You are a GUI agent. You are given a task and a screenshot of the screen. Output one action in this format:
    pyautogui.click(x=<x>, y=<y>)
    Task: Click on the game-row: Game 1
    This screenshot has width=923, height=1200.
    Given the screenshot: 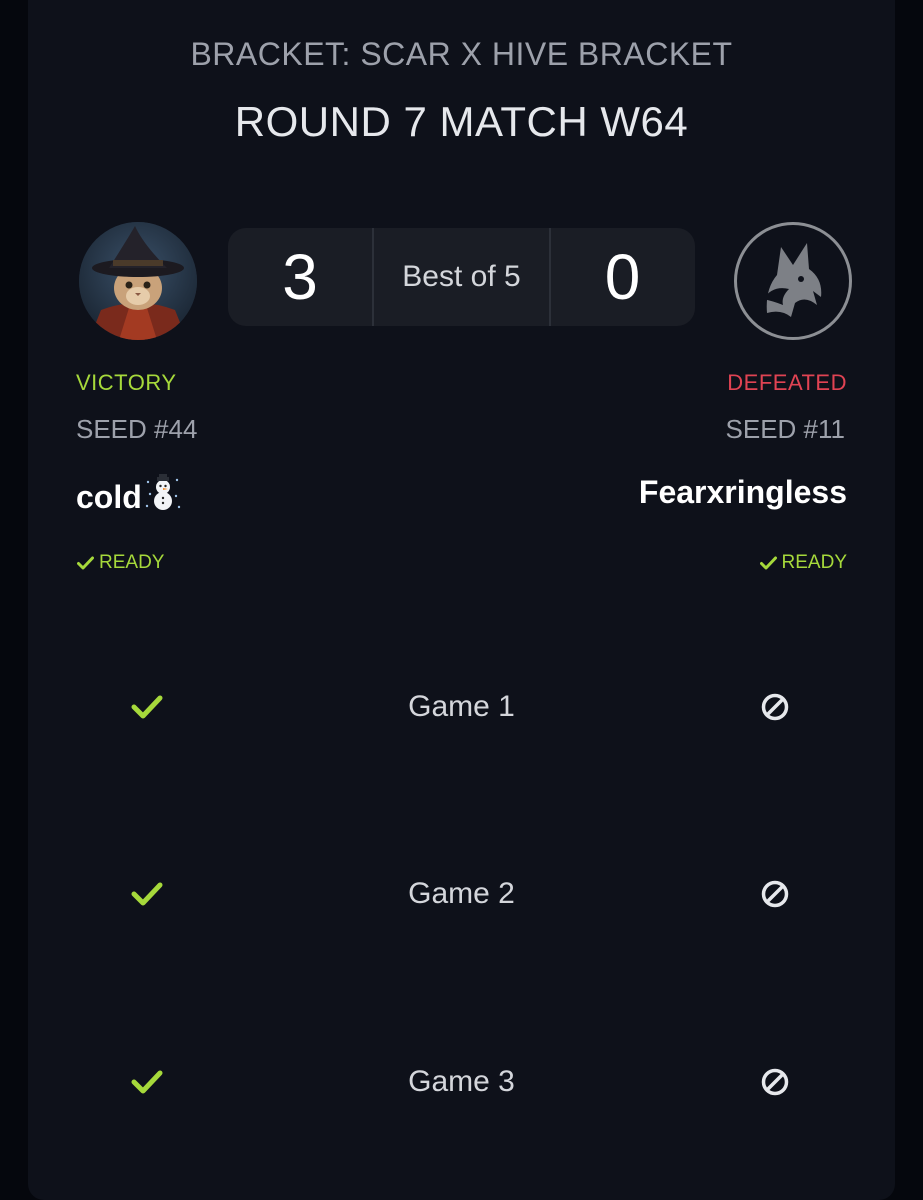 What is the action you would take?
    pyautogui.click(x=461, y=707)
    